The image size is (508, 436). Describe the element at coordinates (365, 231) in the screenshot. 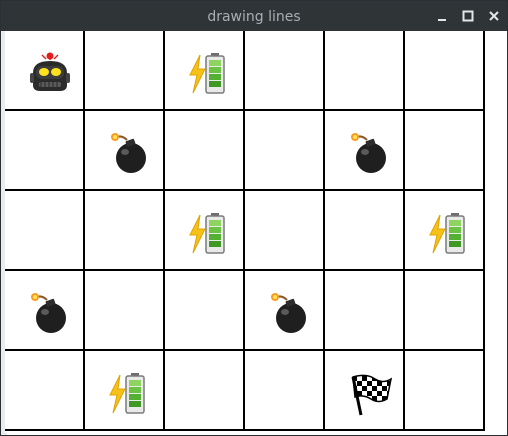

I see `board-cell-r3-c5` at that location.